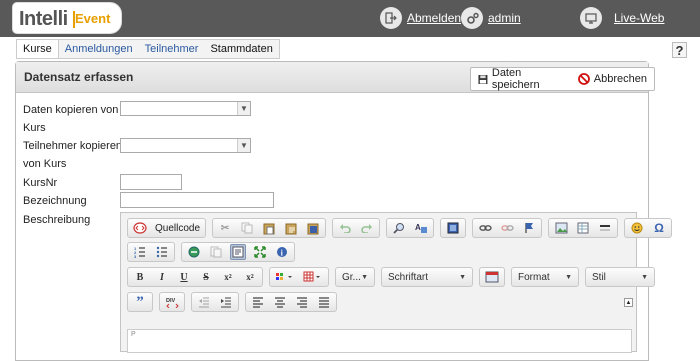  I want to click on strikethrough-icon: S, so click(206, 277).